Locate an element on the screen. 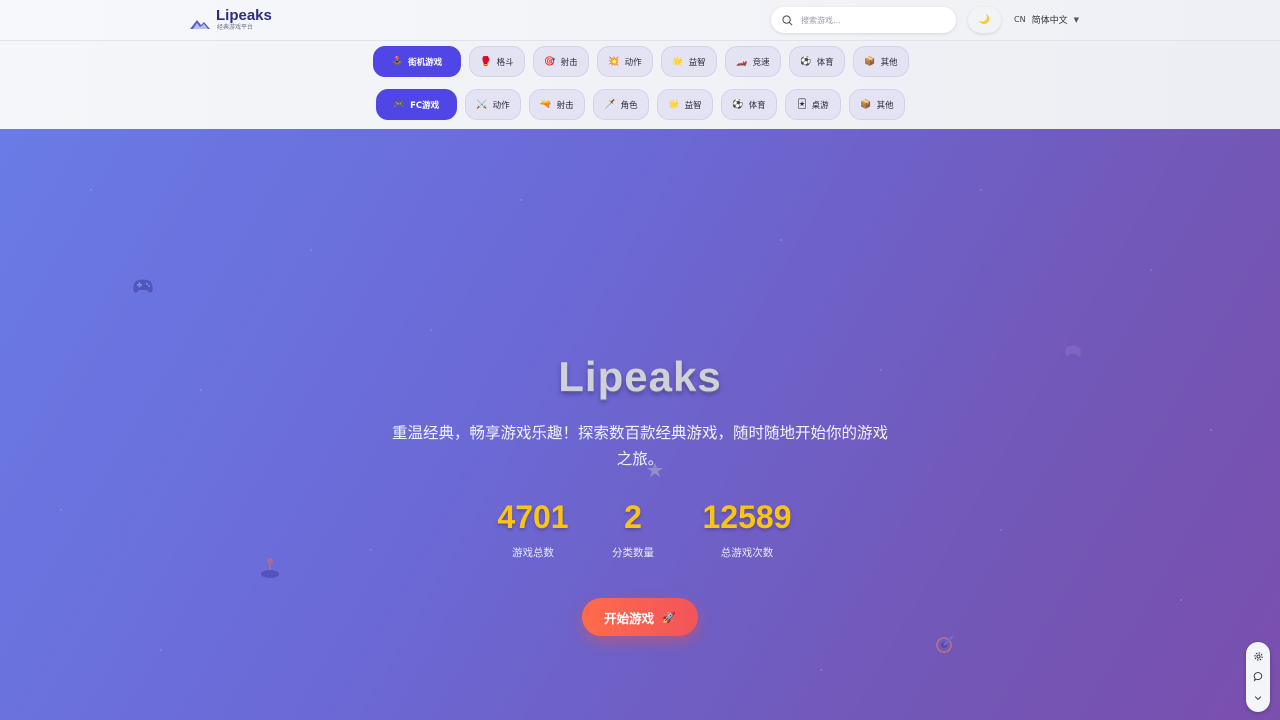  tab-label: FC游戏 is located at coordinates (425, 105).